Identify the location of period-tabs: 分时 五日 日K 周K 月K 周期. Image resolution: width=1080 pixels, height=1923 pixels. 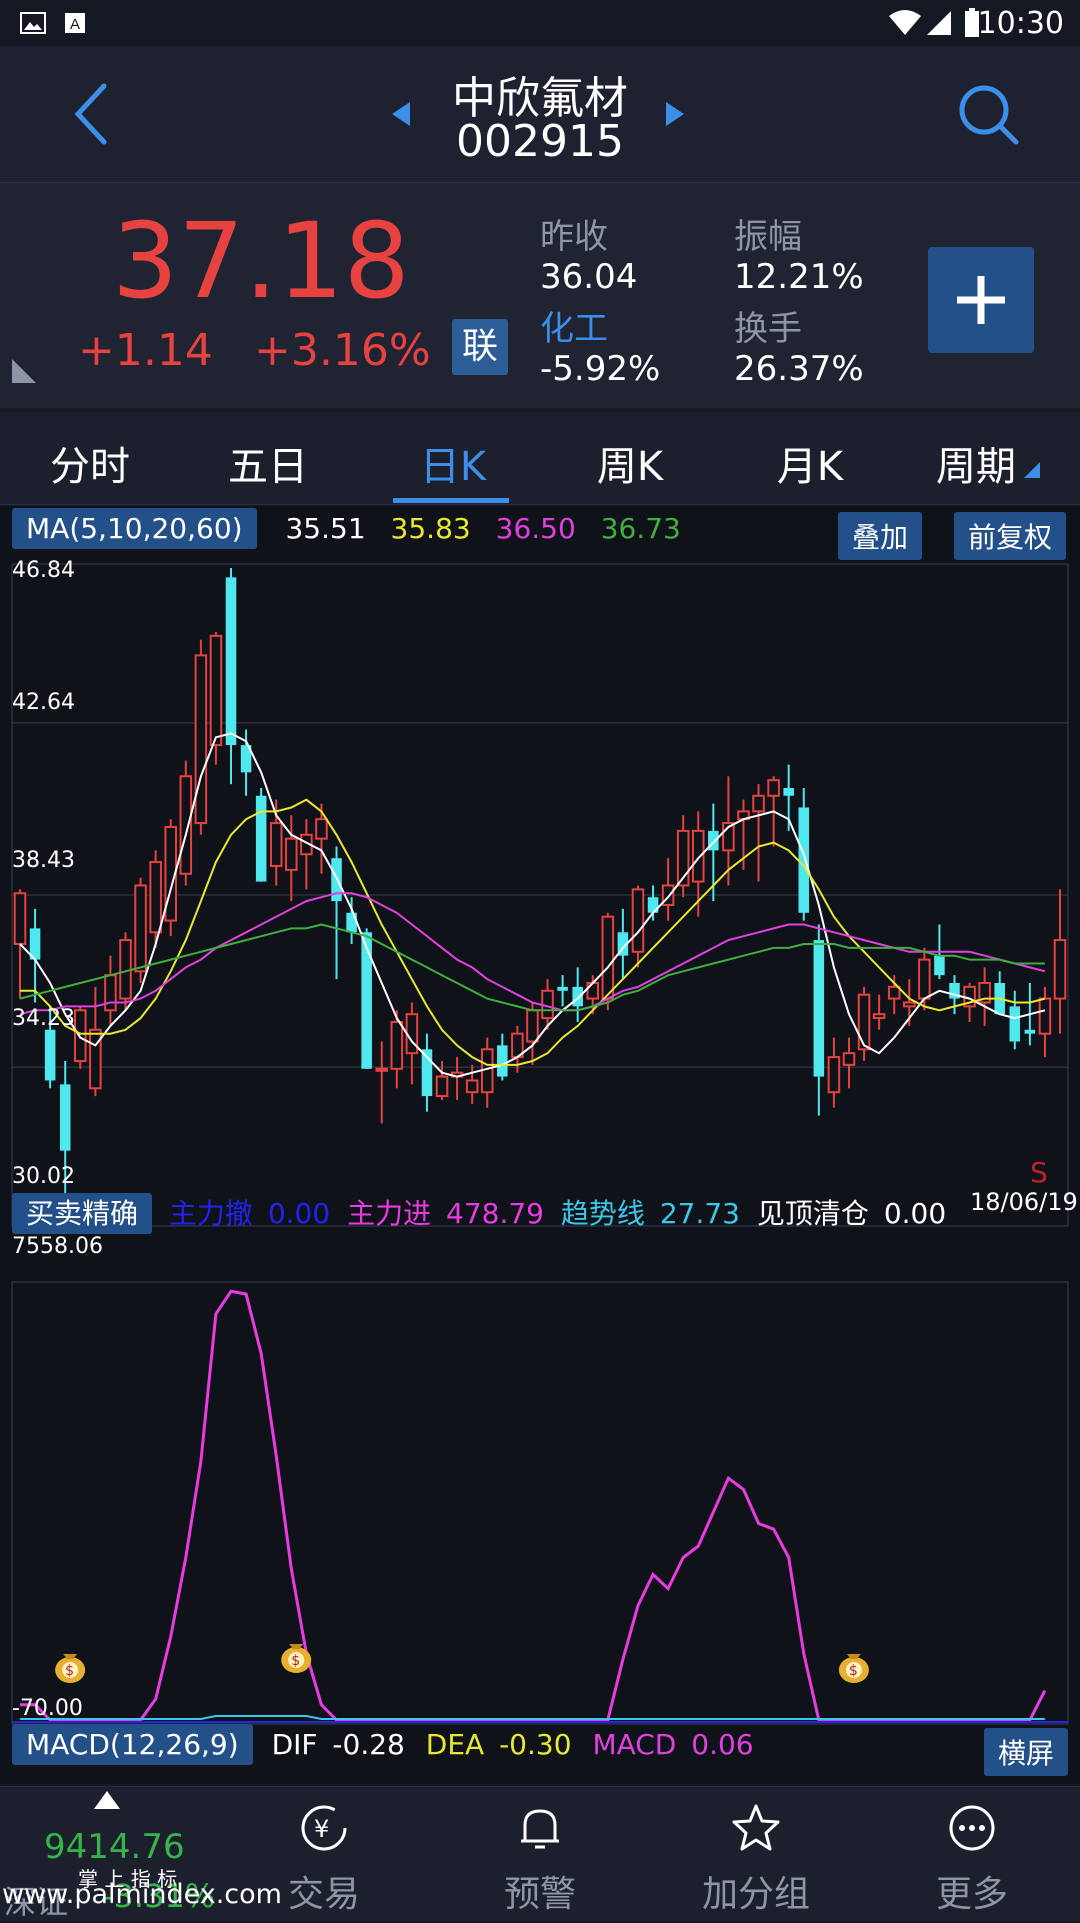
(540, 458).